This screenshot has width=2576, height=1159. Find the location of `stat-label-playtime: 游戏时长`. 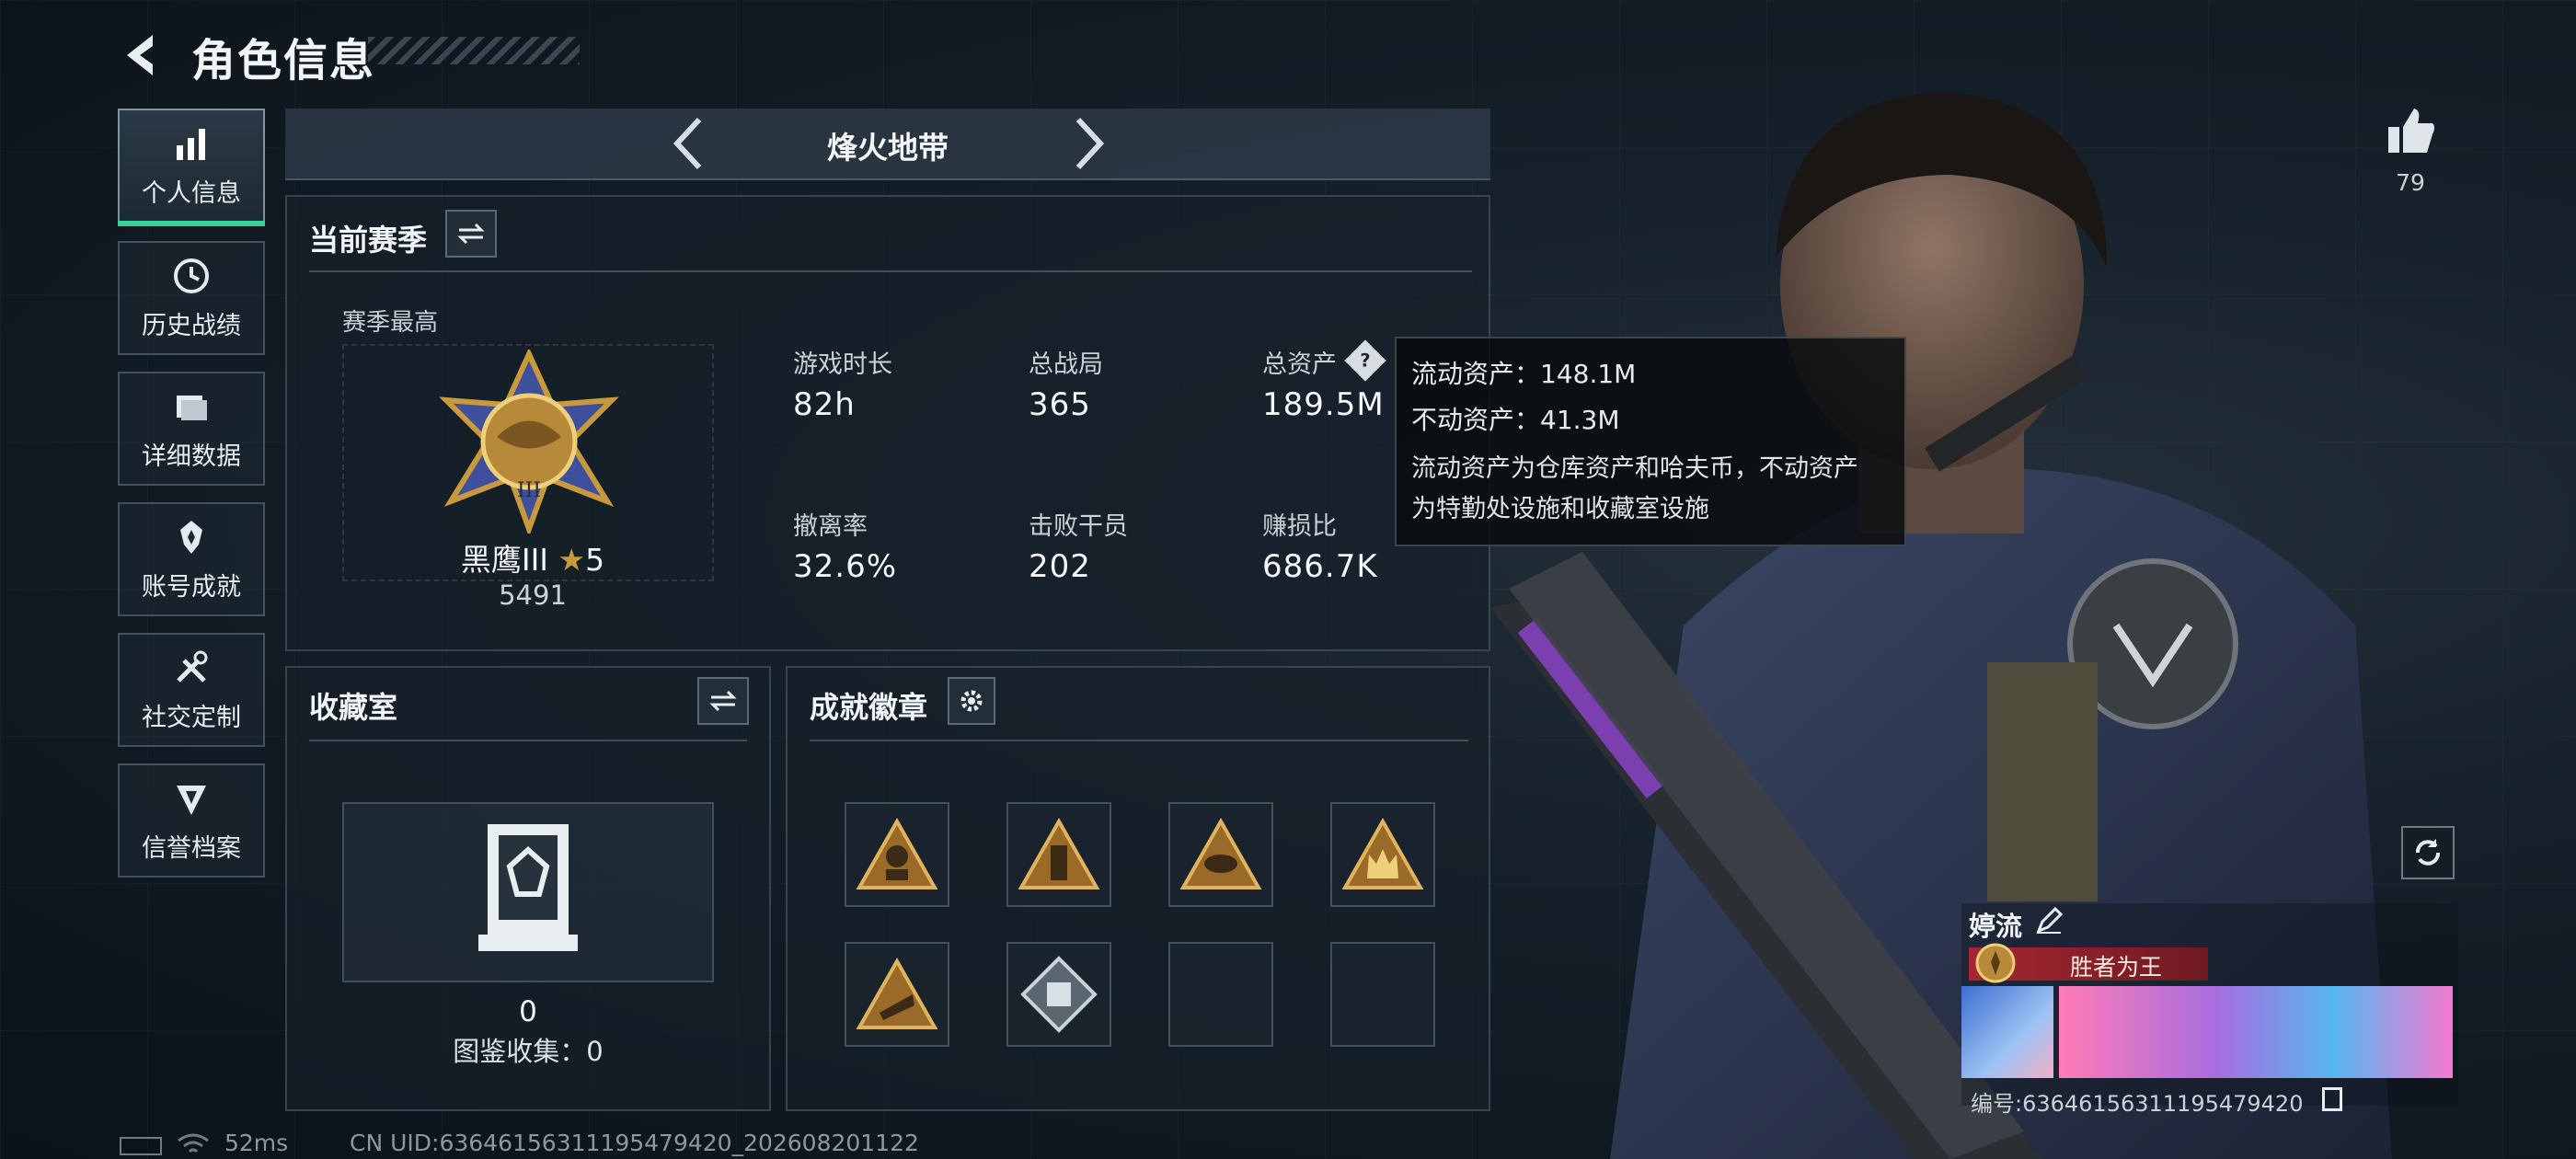

stat-label-playtime: 游戏时长 is located at coordinates (842, 364).